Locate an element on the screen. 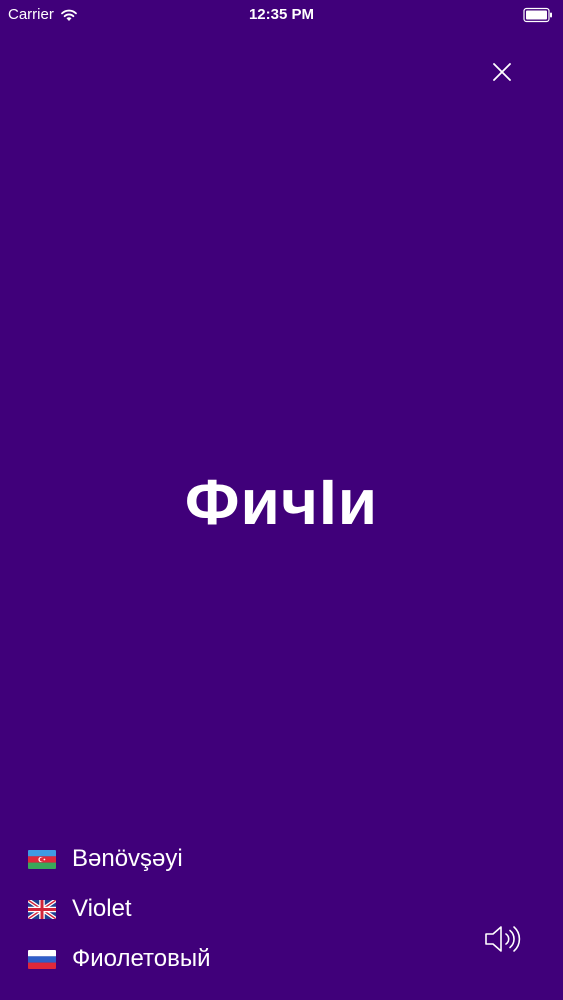 The image size is (563, 1000). translation-text: Фиолетовый is located at coordinates (141, 958).